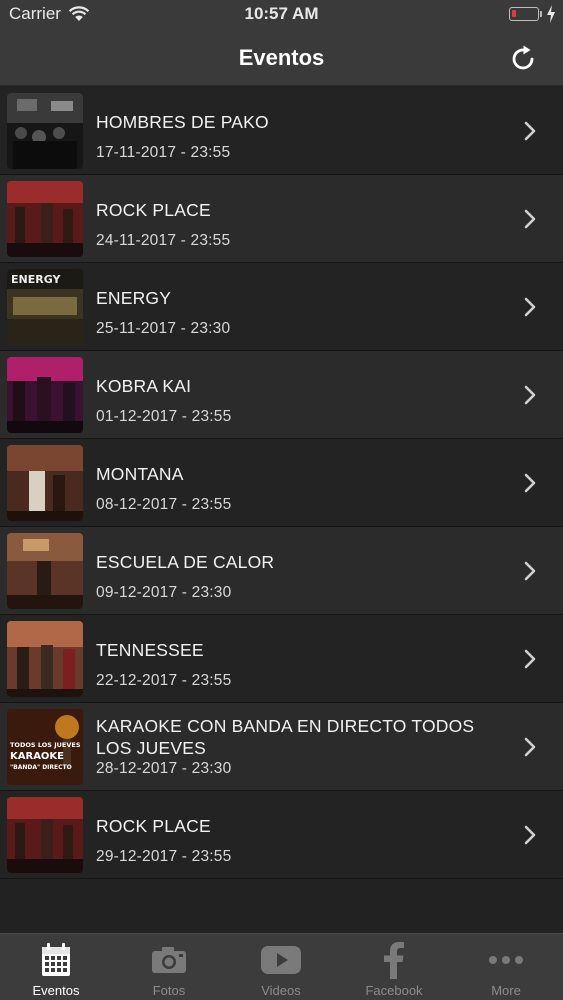  What do you see at coordinates (281, 131) in the screenshot?
I see `event-row: HOMBRES DE PAKO 17-11-2017 - 23:55` at bounding box center [281, 131].